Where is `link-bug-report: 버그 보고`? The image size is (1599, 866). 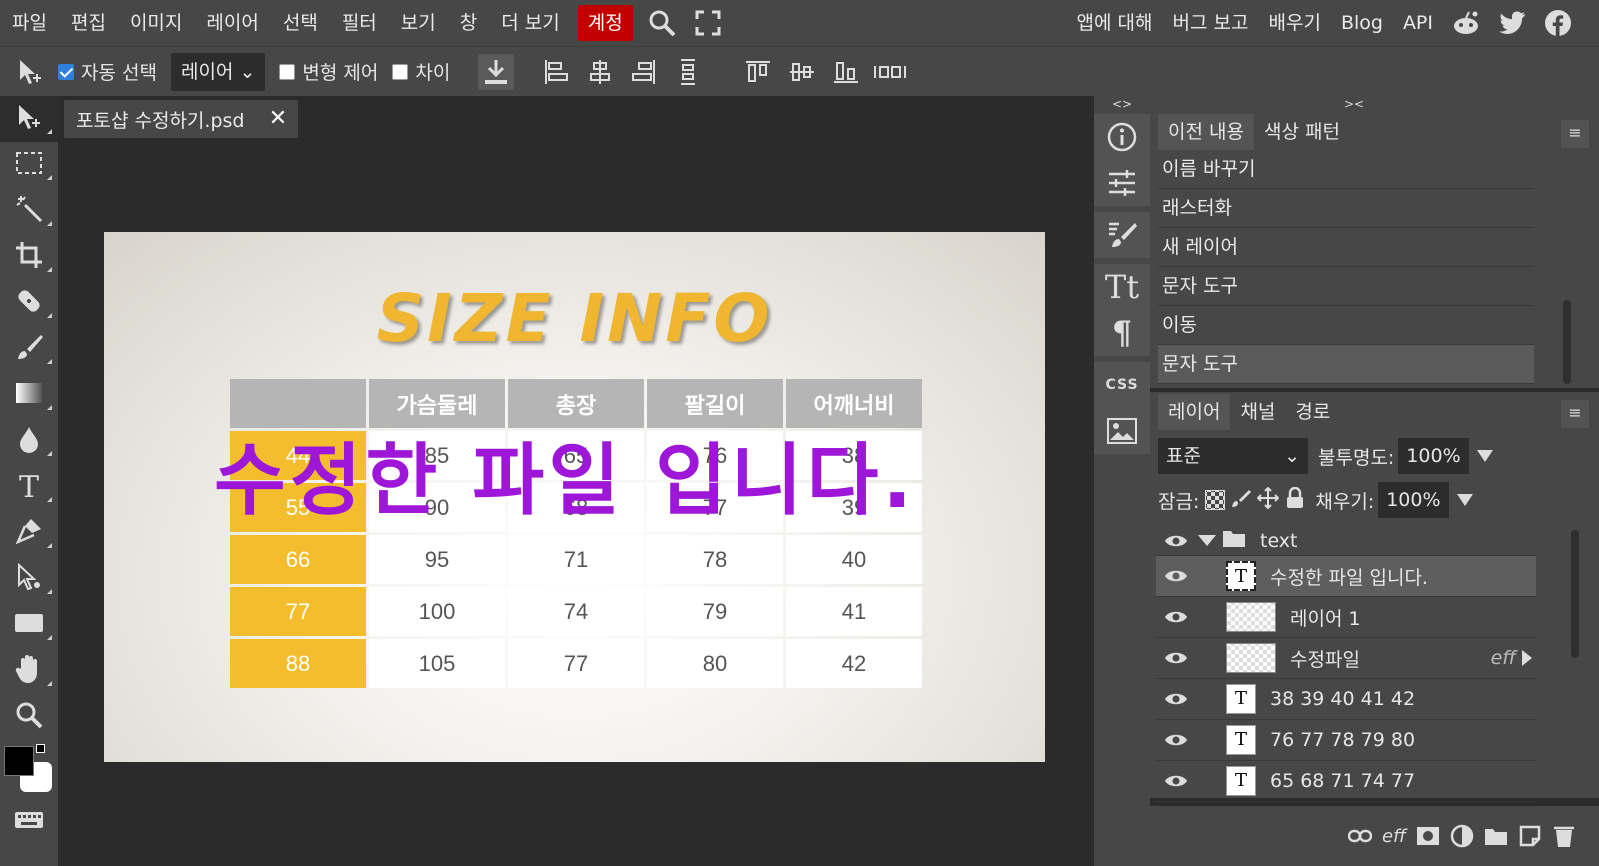 link-bug-report: 버그 보고 is located at coordinates (1211, 23).